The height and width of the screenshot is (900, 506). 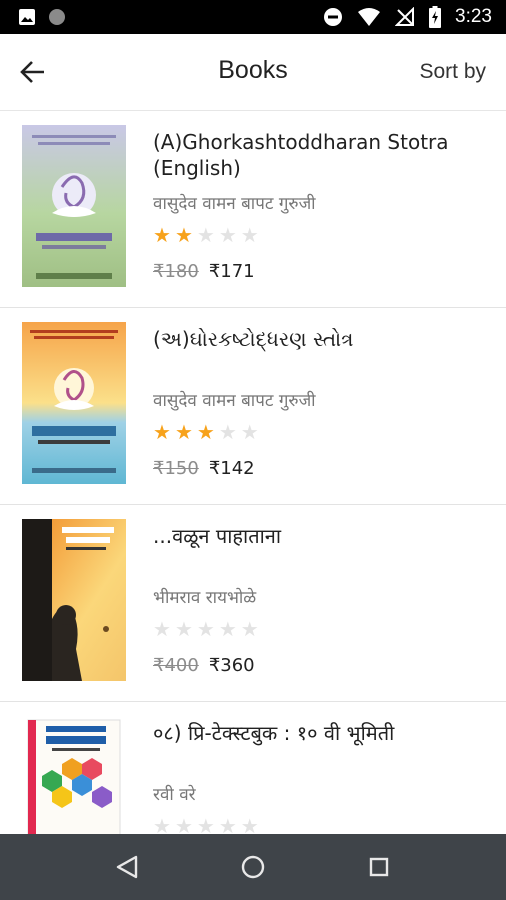 I want to click on nav-home-button, so click(x=253, y=867).